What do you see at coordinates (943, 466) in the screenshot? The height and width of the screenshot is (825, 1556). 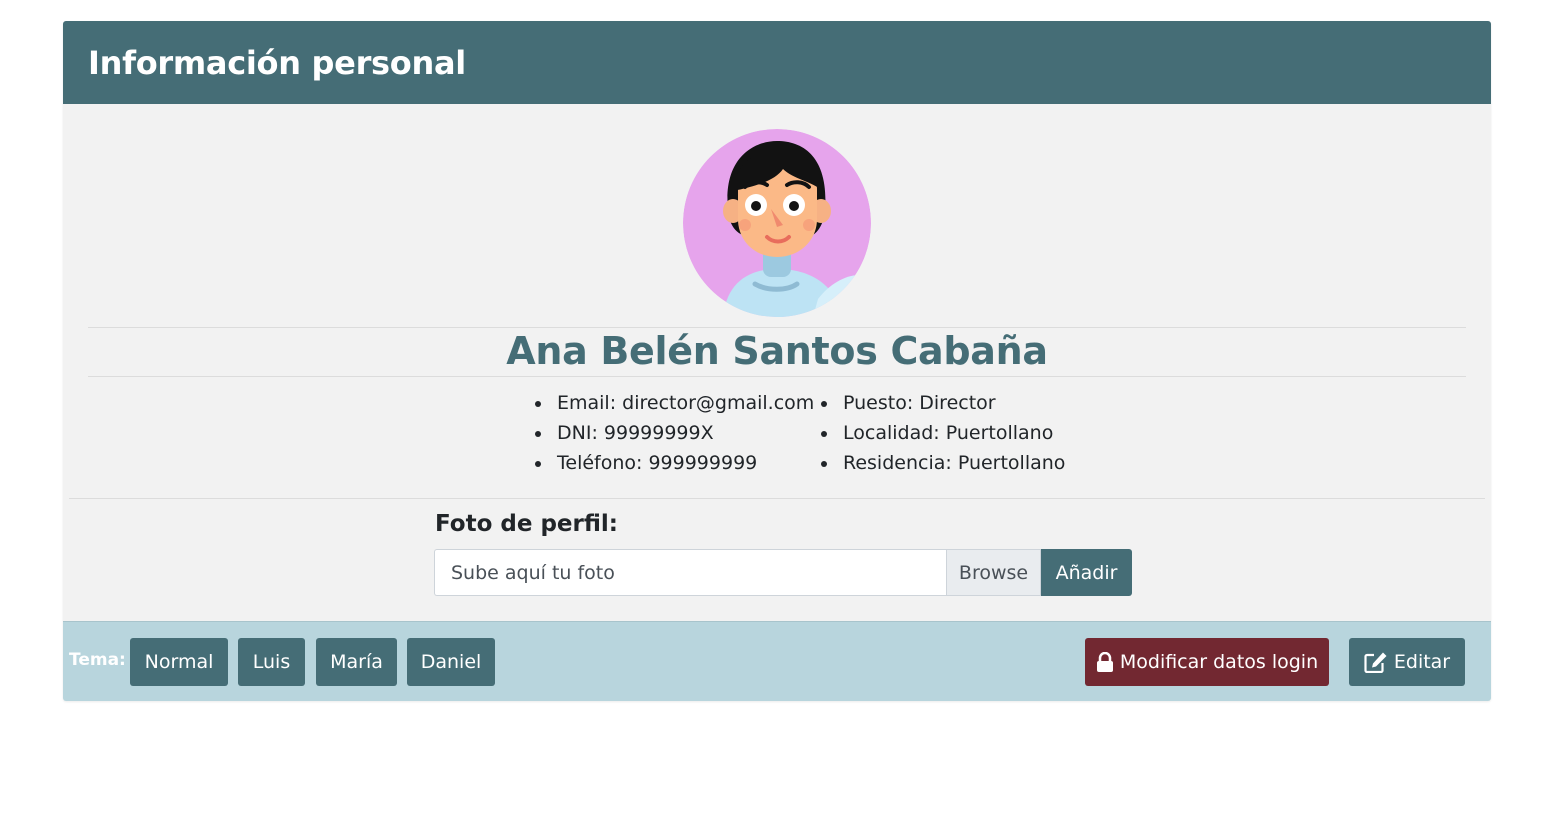 I see `info-residence: Residencia: Puertollano` at bounding box center [943, 466].